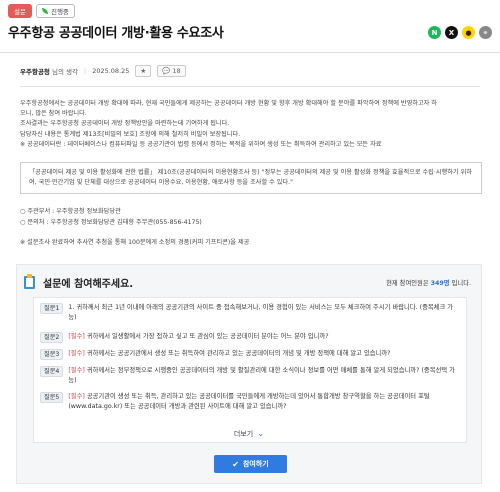 The image size is (500, 492). I want to click on post-meta: 우주항공청 님의 생각 | 2025.08.25 ★ 💬 18, so click(103, 71).